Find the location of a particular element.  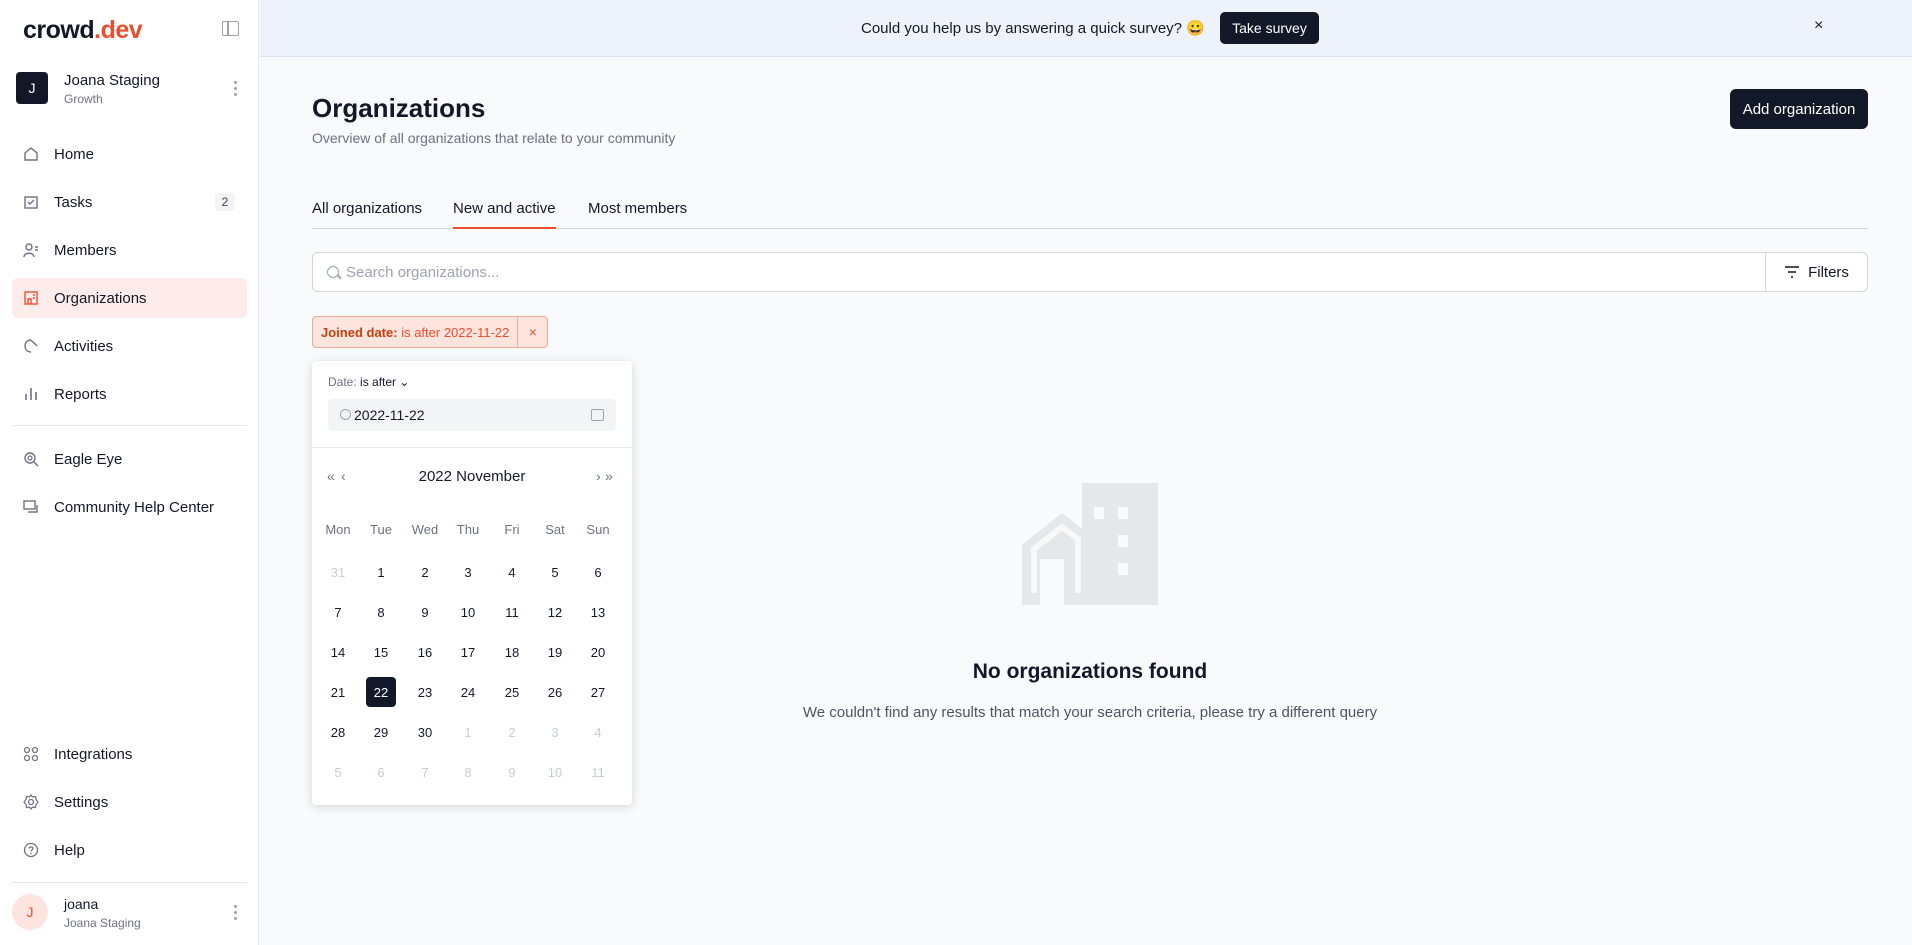

calendar-day: 25 is located at coordinates (512, 692).